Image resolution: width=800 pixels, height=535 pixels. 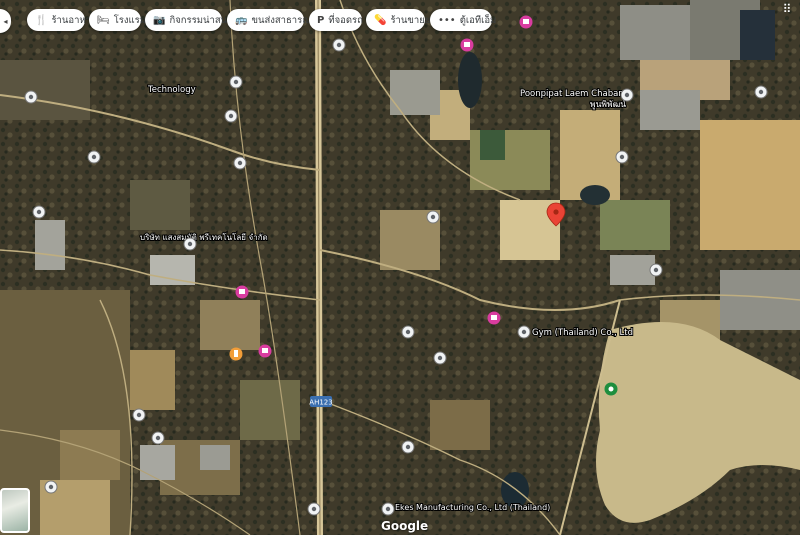 I want to click on park-marker, so click(x=611, y=389).